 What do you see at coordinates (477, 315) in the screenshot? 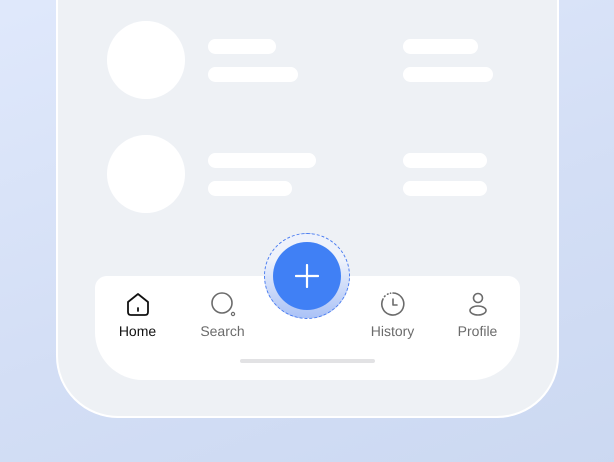
I see `nav-tab: Profile` at bounding box center [477, 315].